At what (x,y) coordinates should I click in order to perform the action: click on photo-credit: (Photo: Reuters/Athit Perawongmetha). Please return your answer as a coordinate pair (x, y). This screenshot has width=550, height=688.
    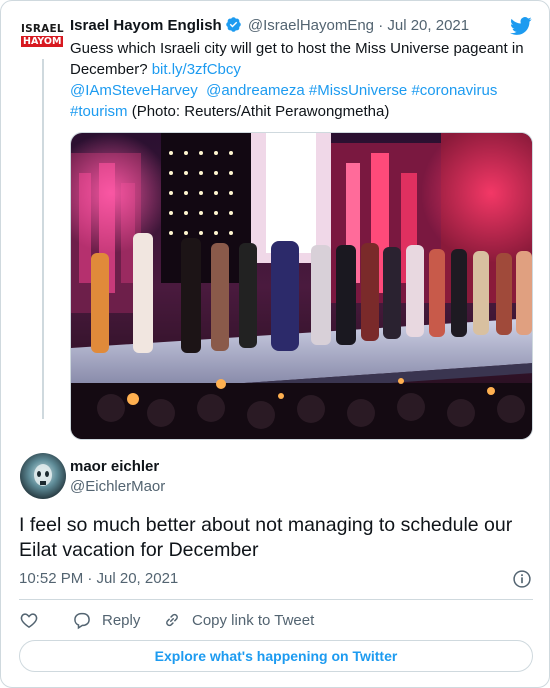
    Looking at the image, I should click on (260, 111).